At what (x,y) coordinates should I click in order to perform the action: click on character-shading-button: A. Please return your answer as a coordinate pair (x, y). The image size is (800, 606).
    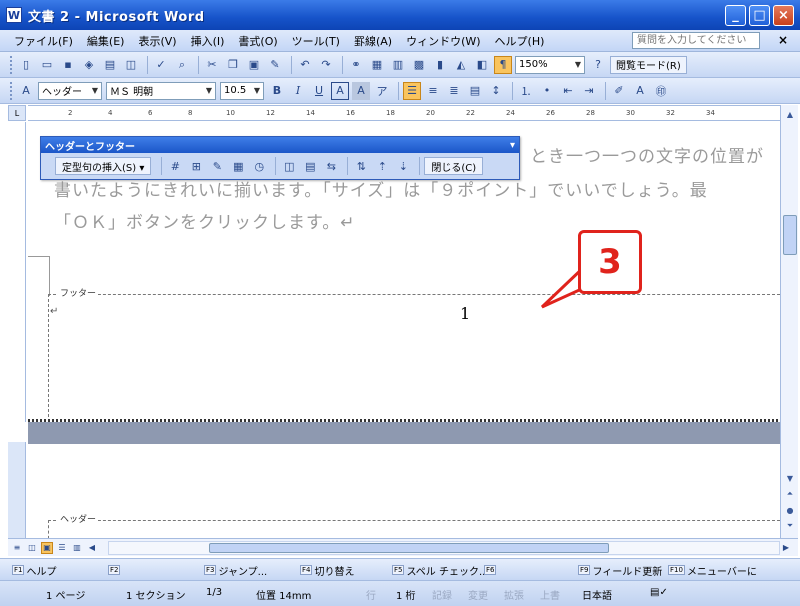
    Looking at the image, I should click on (361, 90).